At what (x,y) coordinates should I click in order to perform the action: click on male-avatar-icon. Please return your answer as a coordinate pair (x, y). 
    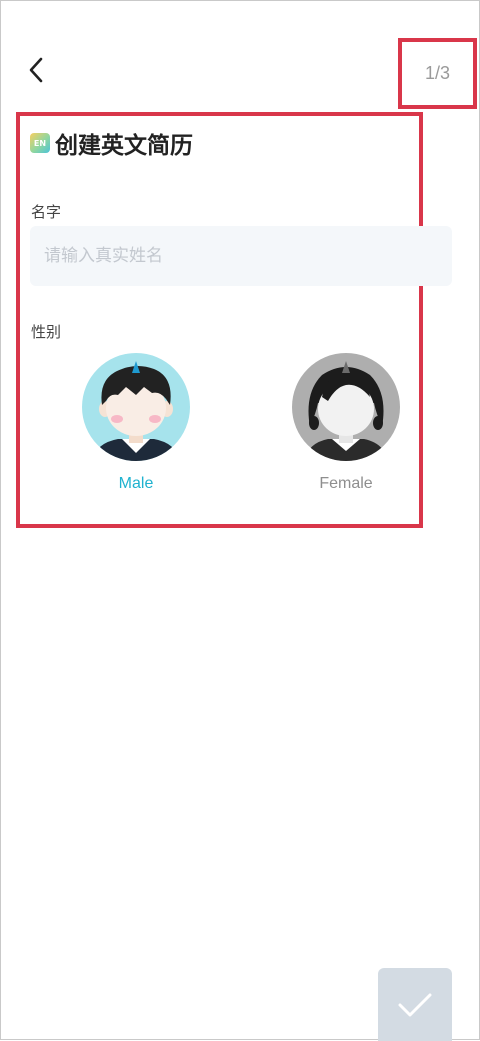
    Looking at the image, I should click on (136, 407).